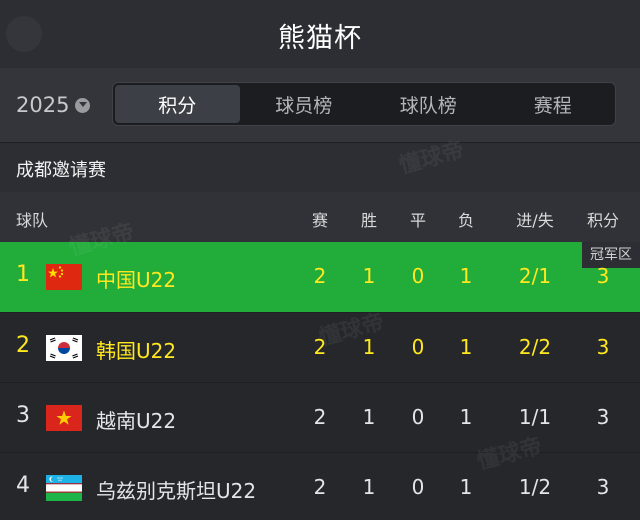 The height and width of the screenshot is (520, 640). Describe the element at coordinates (177, 104) in the screenshot. I see `tab-standings: 积分` at that location.